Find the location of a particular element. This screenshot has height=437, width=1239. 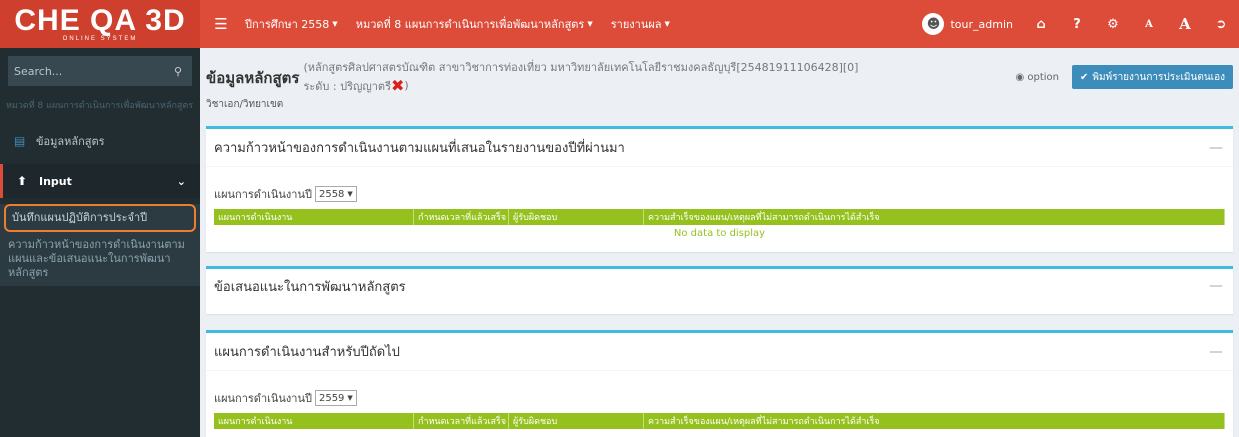

home-icon: ⌂ is located at coordinates (1041, 24).